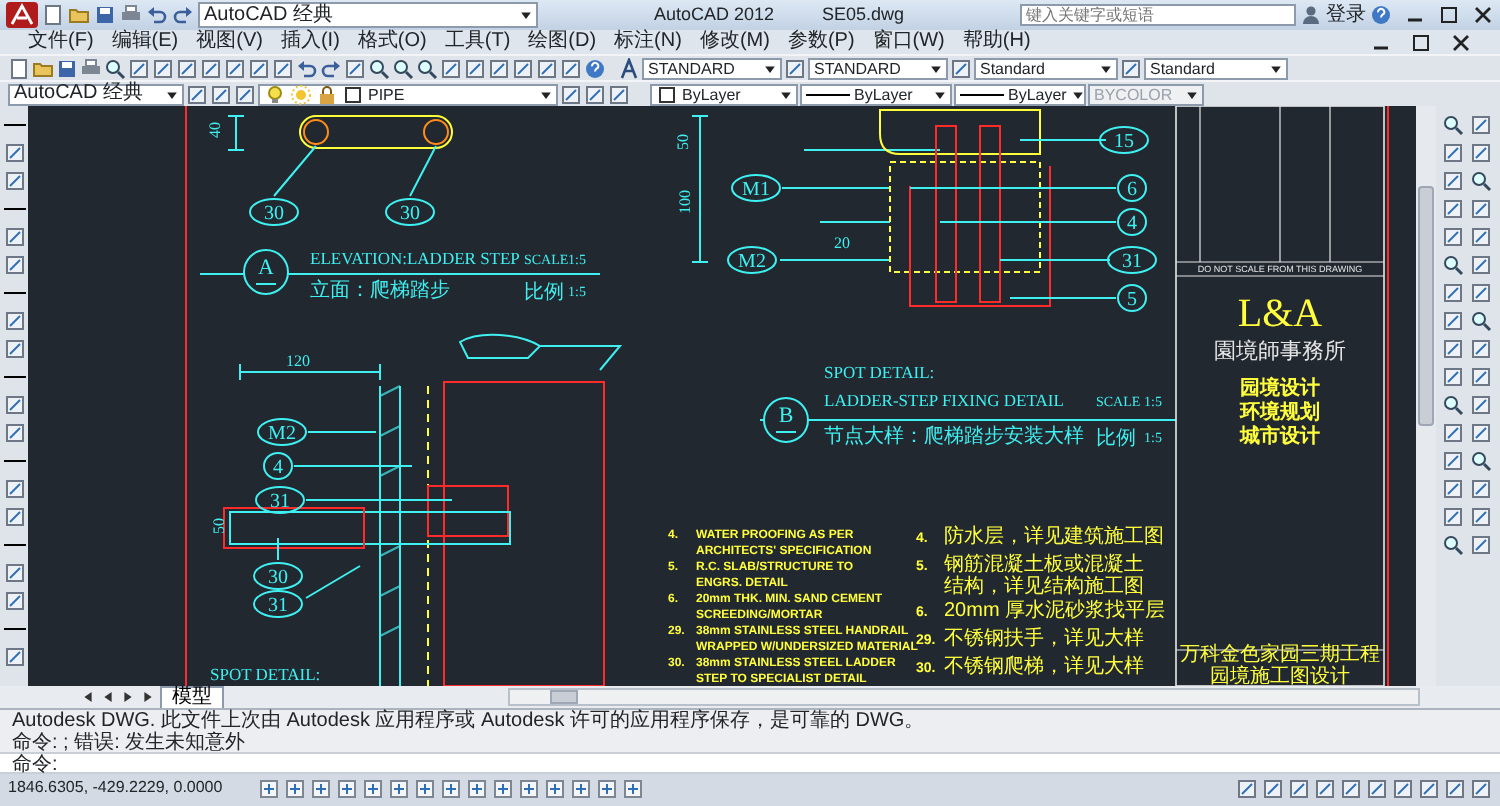 This screenshot has width=1500, height=806. What do you see at coordinates (307, 68) in the screenshot?
I see `undo-arrow-icon` at bounding box center [307, 68].